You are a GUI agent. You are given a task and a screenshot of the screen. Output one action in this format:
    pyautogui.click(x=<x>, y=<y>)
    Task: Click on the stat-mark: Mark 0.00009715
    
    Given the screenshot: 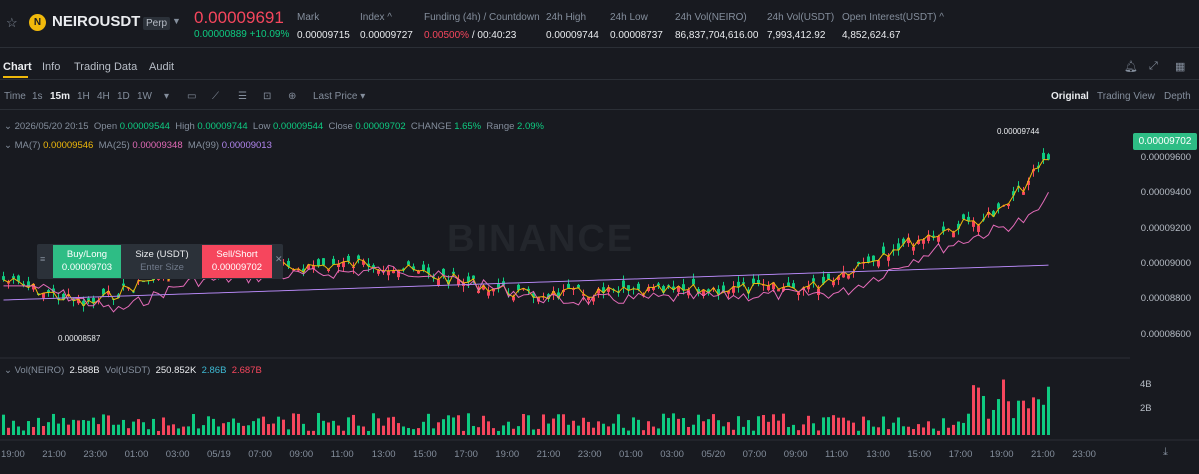 What is the action you would take?
    pyautogui.click(x=323, y=26)
    